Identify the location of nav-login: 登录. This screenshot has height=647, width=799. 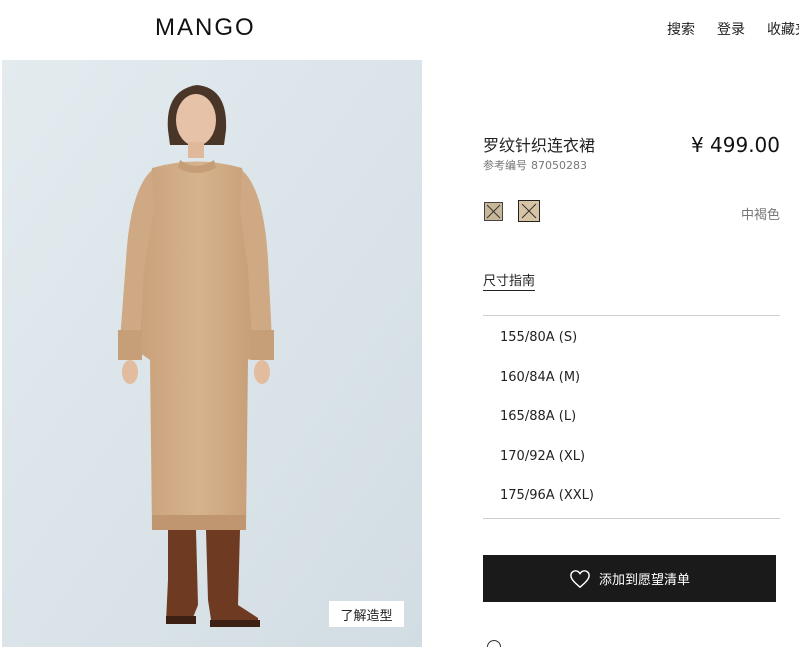
(731, 29).